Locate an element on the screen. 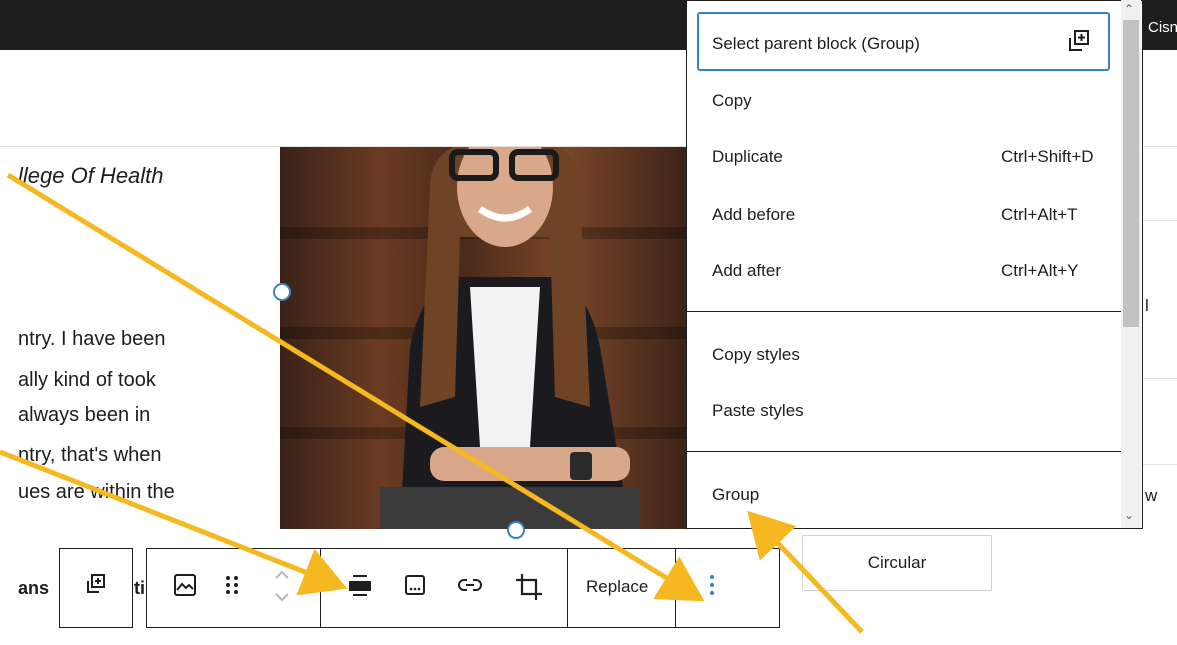  caption-button is located at coordinates (415, 585).